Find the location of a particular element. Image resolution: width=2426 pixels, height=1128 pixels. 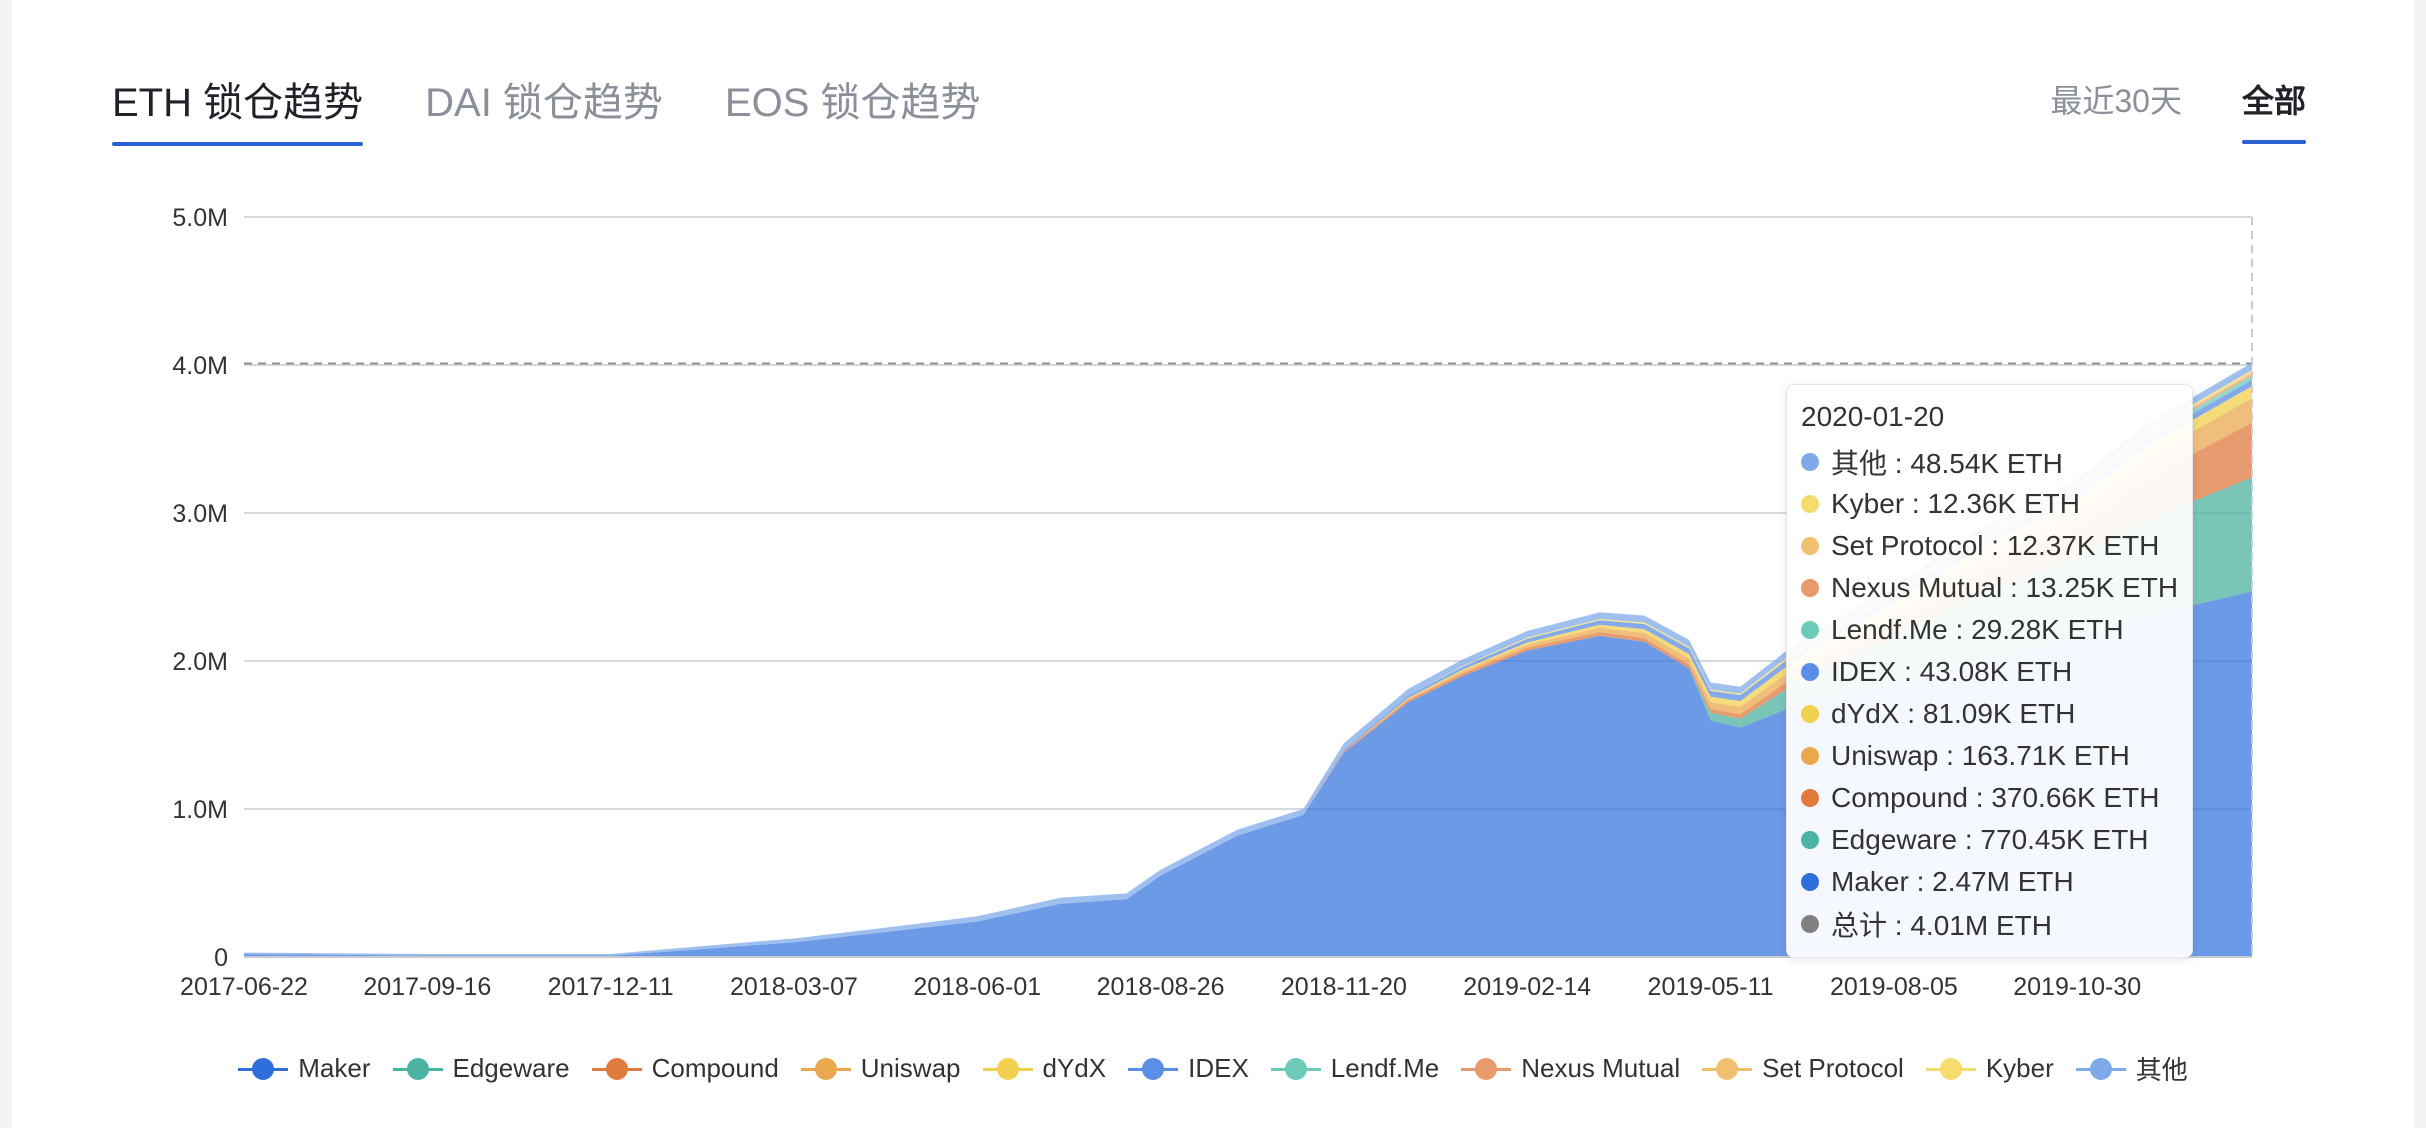

legend-label: Edgeware is located at coordinates (511, 1068).